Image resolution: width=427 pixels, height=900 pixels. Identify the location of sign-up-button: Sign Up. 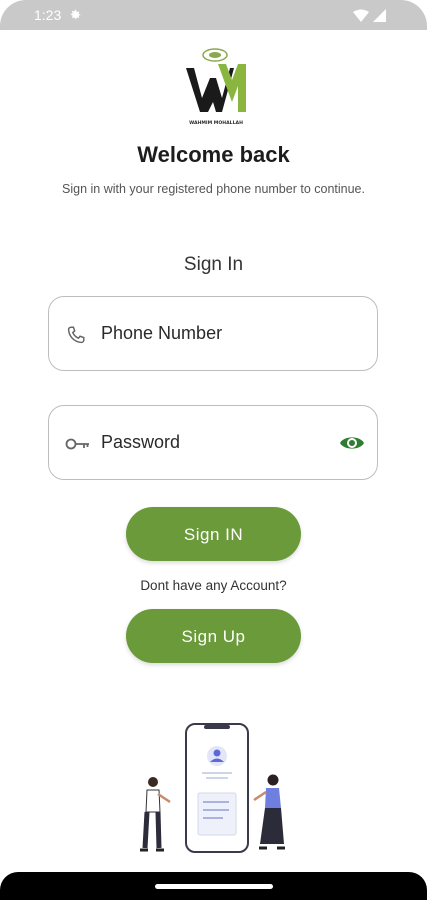
(213, 636).